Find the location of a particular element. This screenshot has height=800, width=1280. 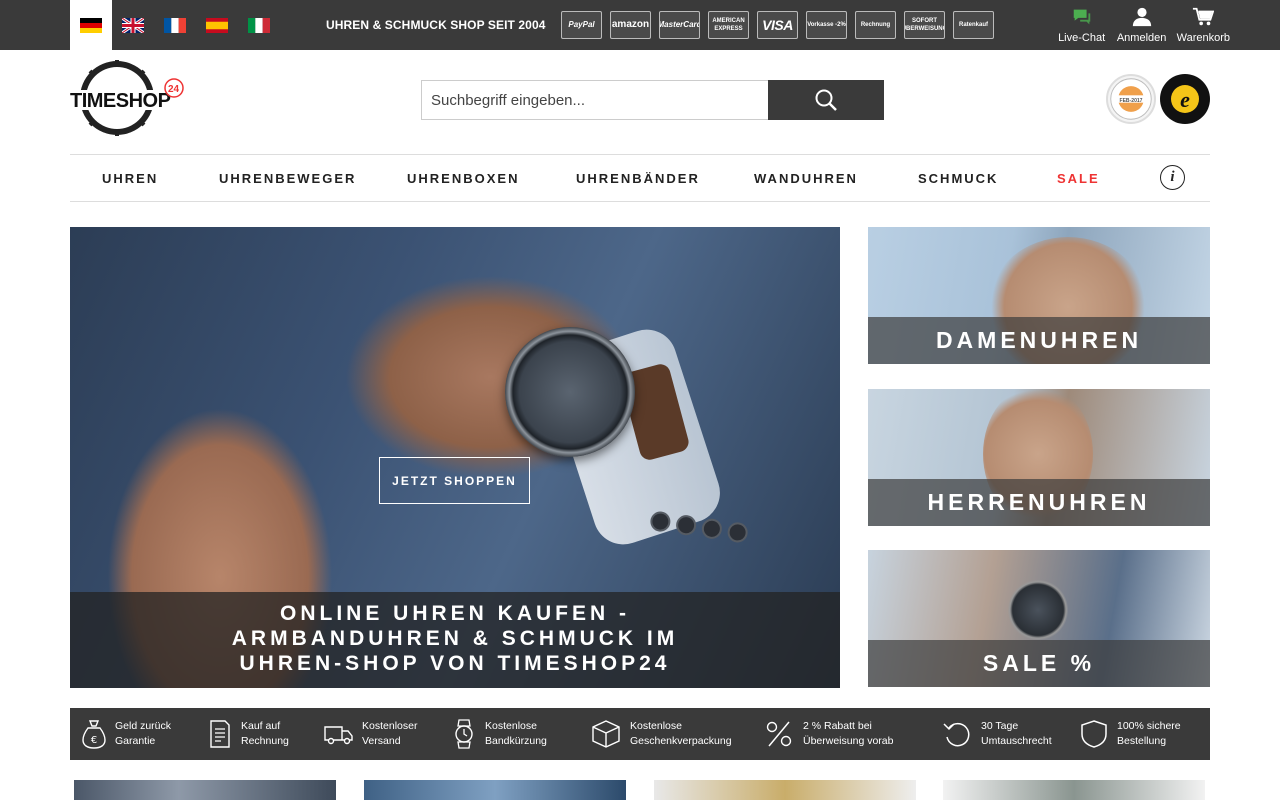

trusted-shops-text: e is located at coordinates (1185, 99).